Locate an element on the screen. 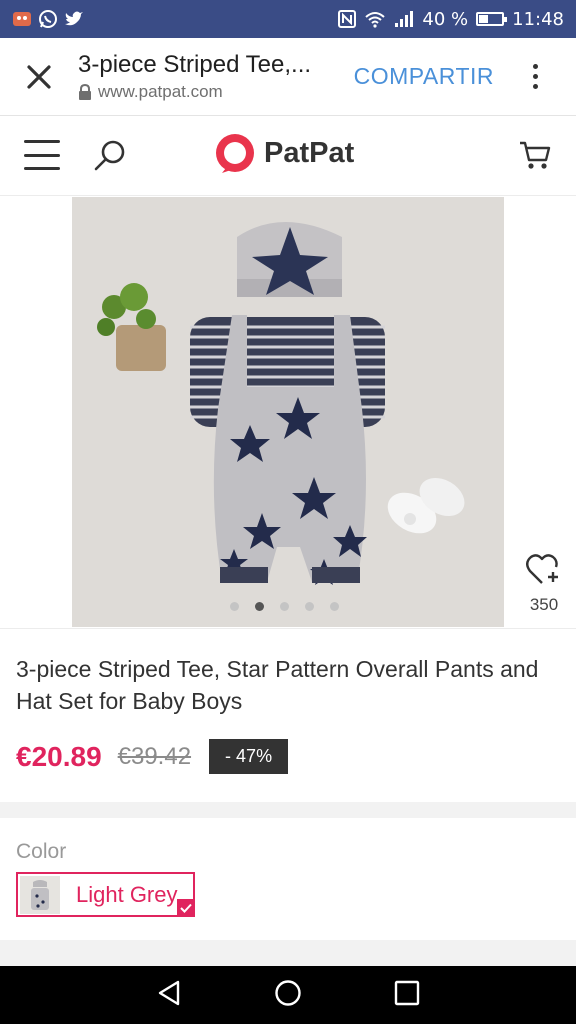 The width and height of the screenshot is (576, 1024). system-navigation-bar is located at coordinates (288, 995).